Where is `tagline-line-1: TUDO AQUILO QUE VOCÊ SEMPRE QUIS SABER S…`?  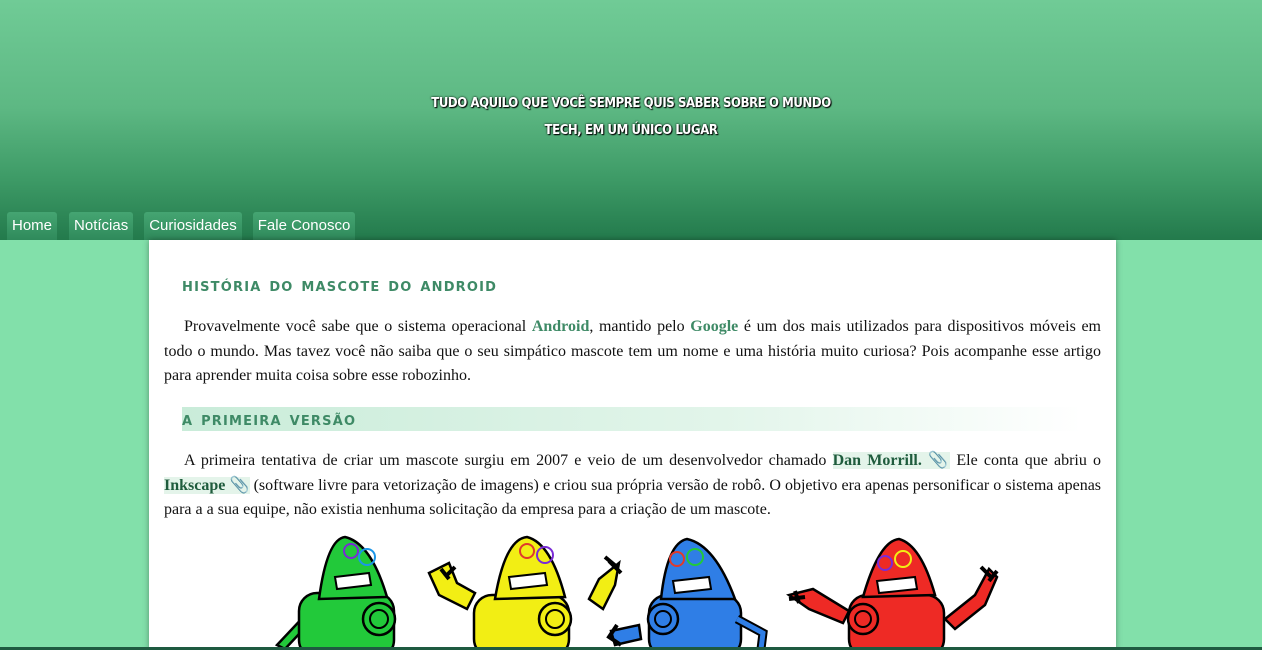 tagline-line-1: TUDO AQUILO QUE VOCÊ SEMPRE QUIS SABER S… is located at coordinates (631, 103).